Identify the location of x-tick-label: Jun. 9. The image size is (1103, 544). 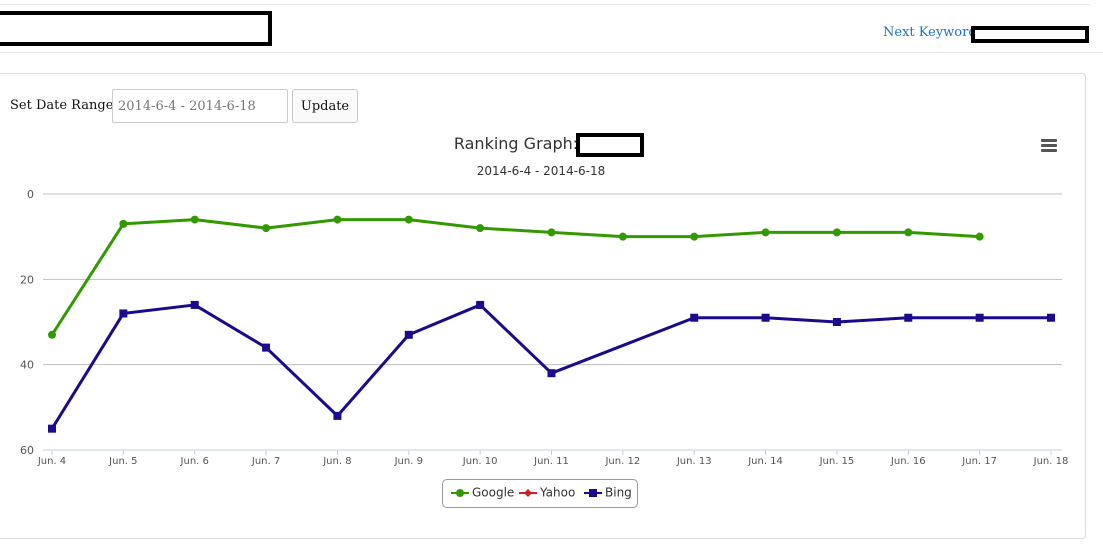
(408, 461).